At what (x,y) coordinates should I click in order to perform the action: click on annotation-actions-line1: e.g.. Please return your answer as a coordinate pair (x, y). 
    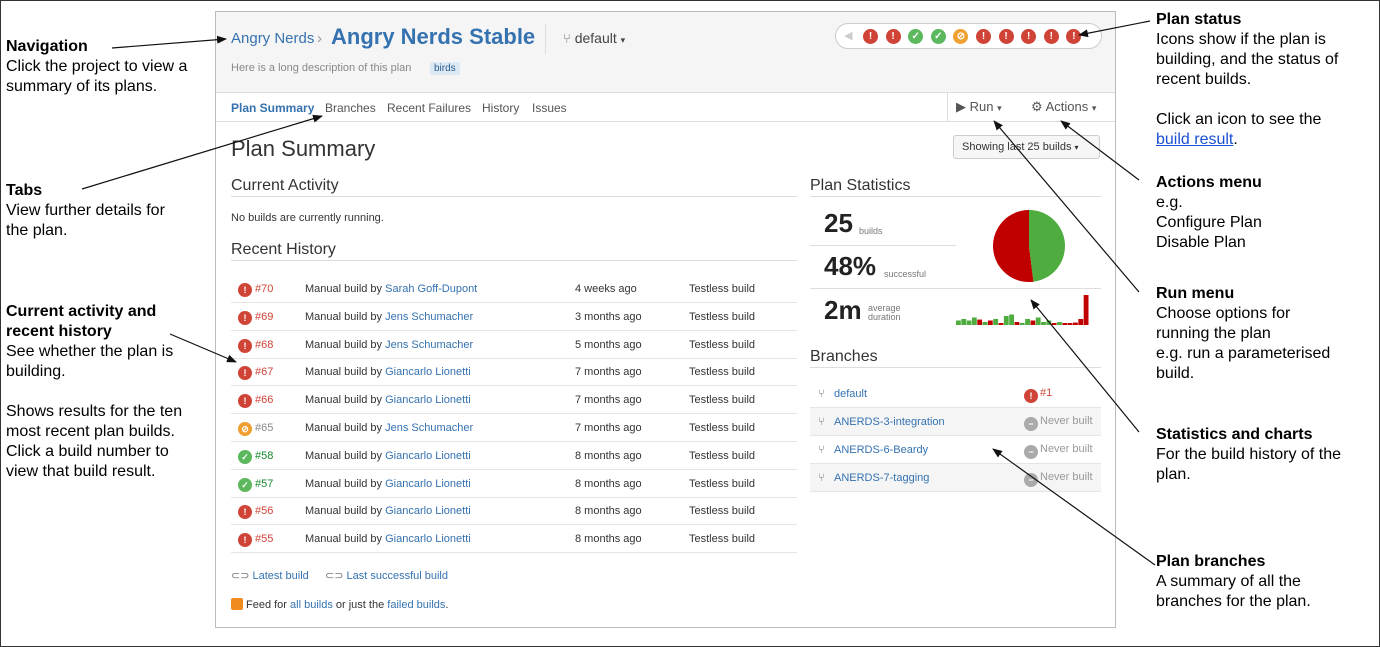
    Looking at the image, I should click on (1169, 202).